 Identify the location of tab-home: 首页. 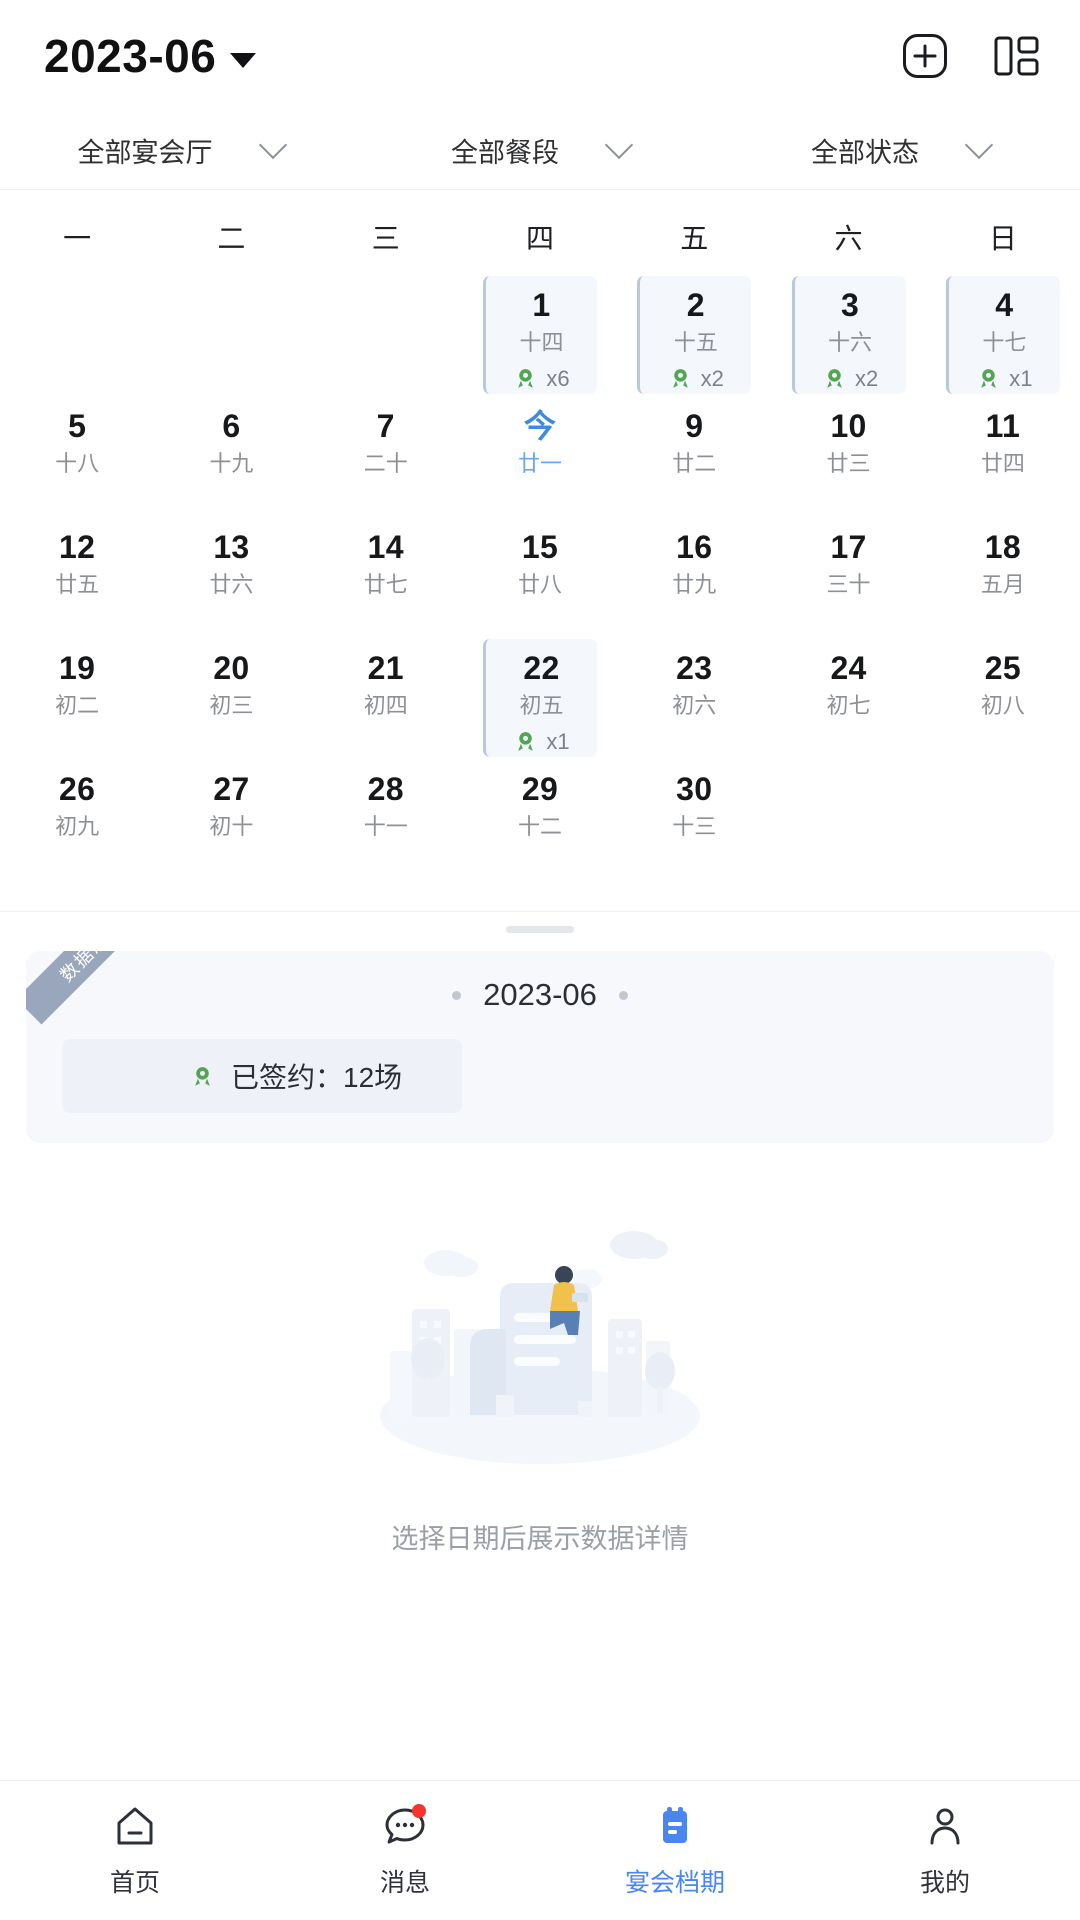
(135, 1851).